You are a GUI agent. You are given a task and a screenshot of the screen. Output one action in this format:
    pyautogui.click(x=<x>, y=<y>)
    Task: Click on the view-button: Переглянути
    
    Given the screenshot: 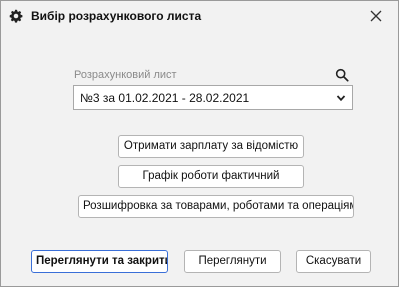 What is the action you would take?
    pyautogui.click(x=232, y=261)
    